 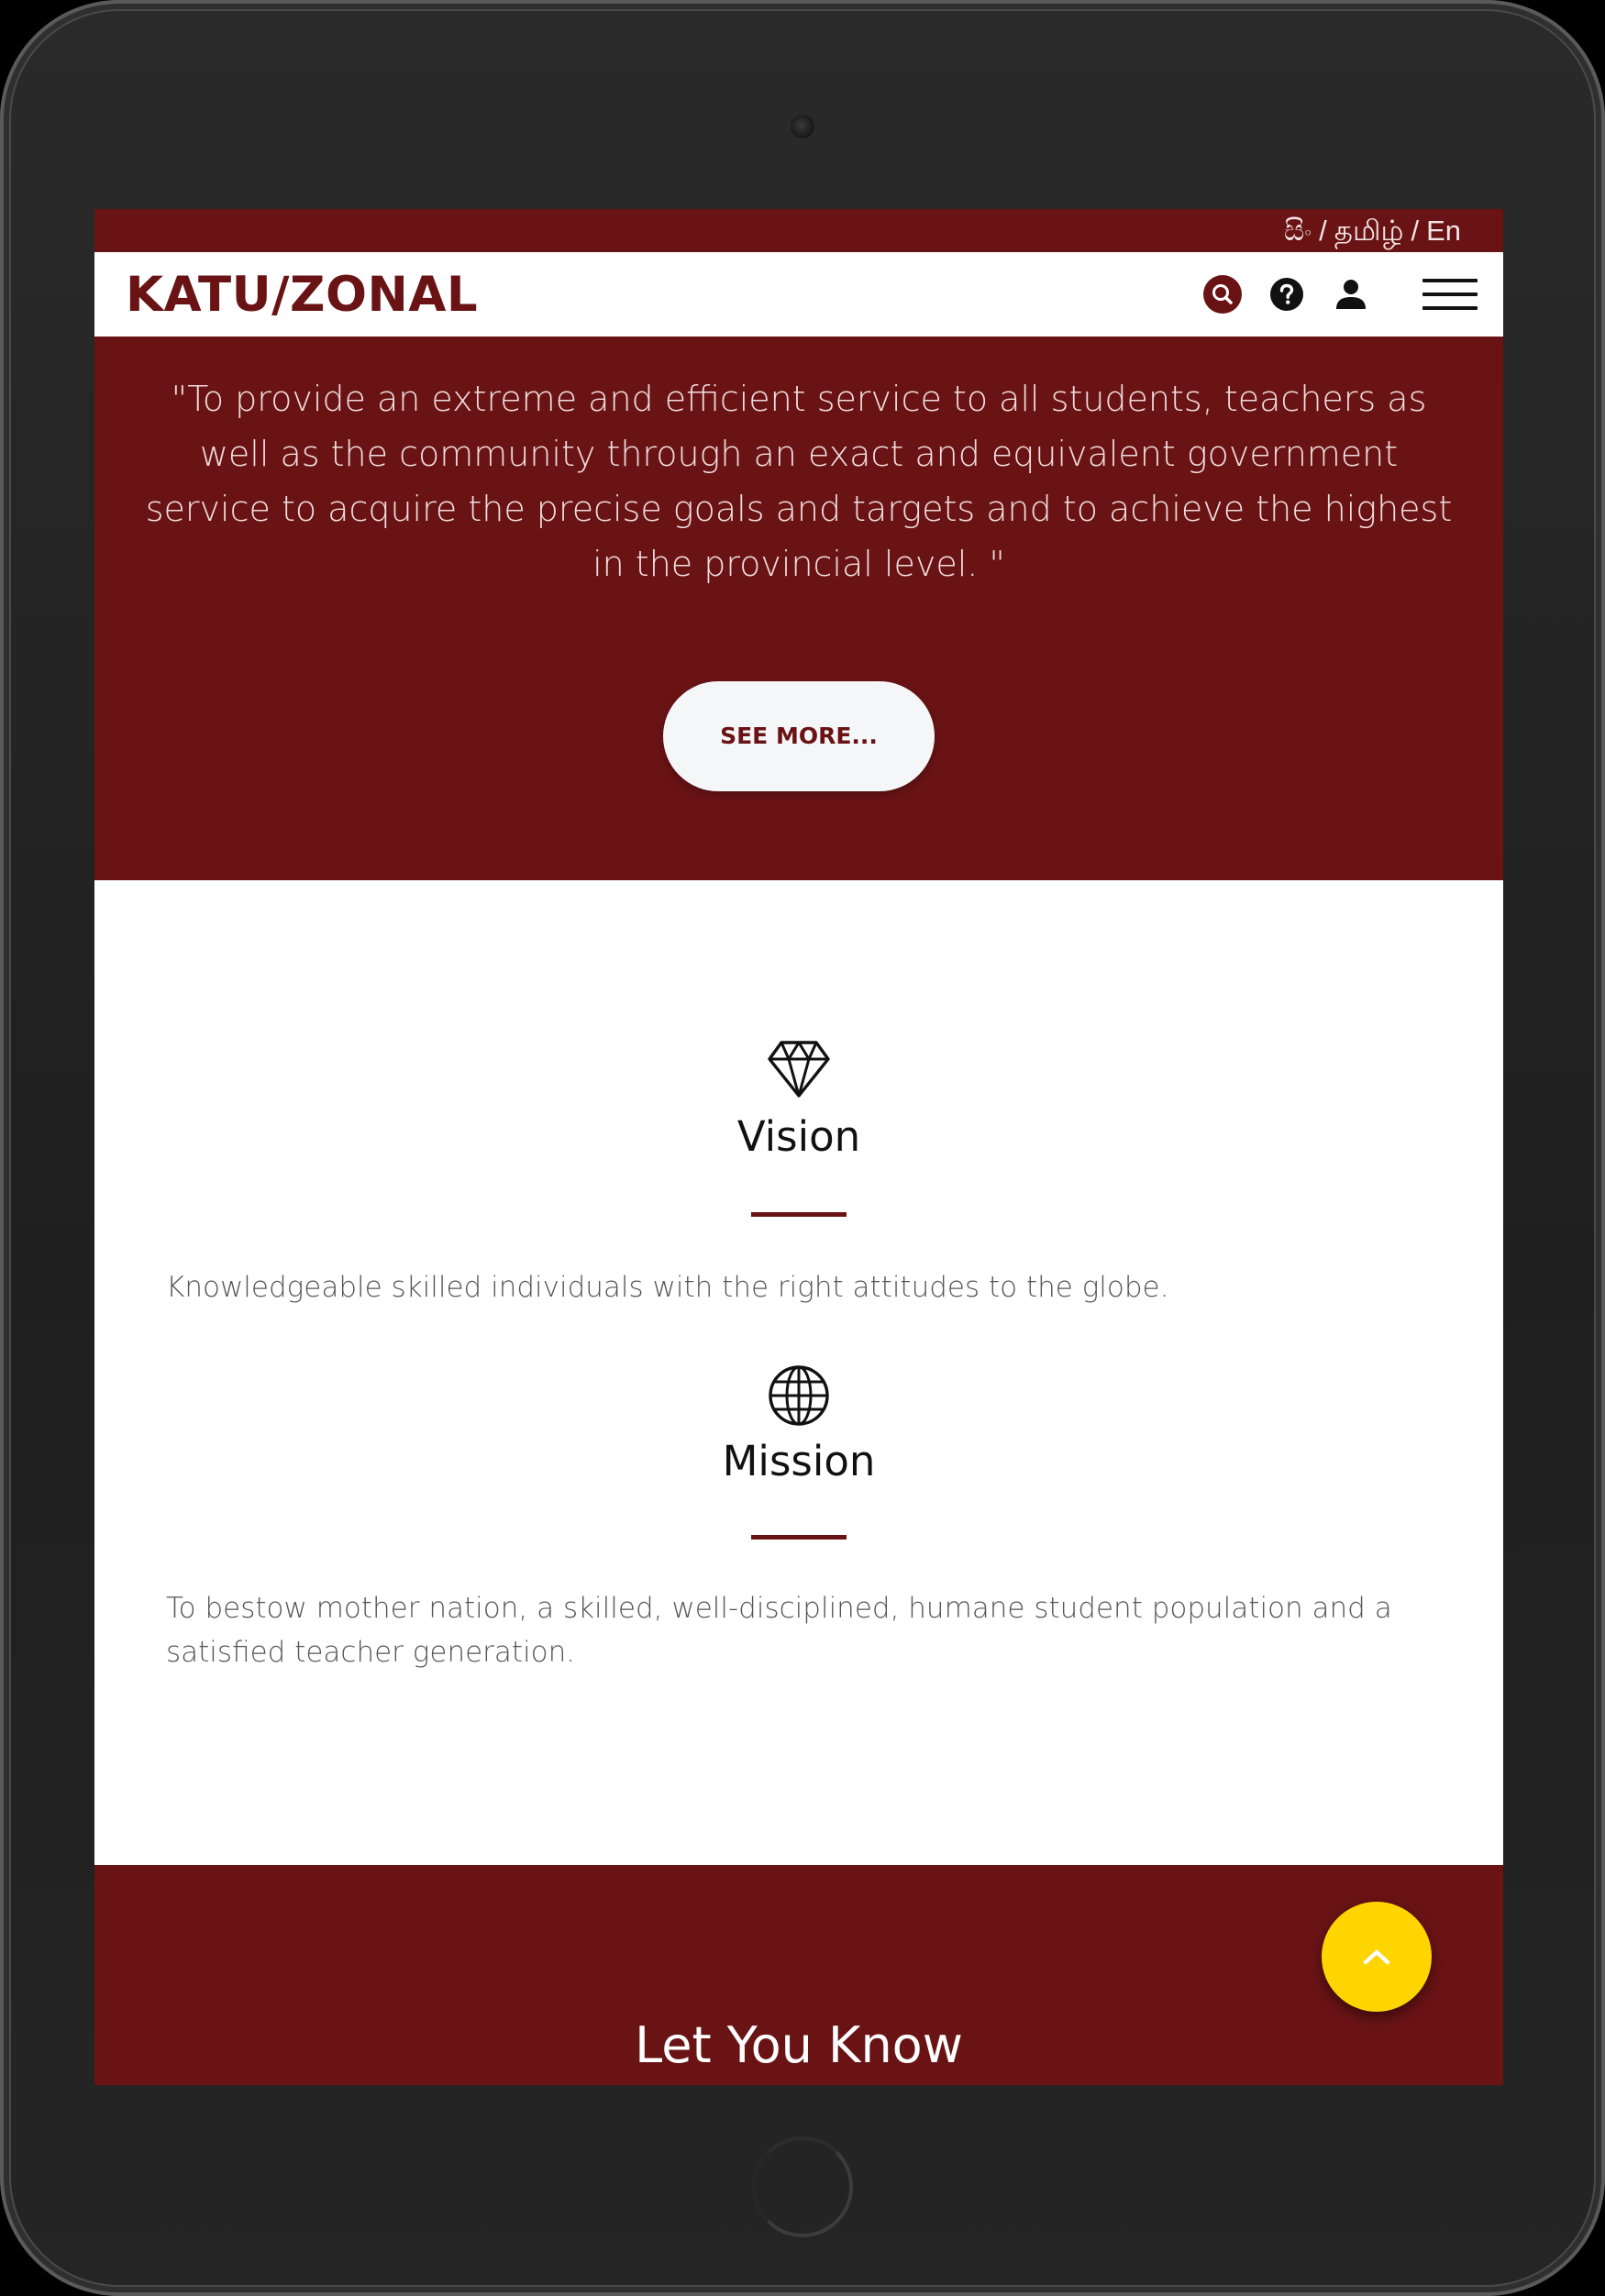 What do you see at coordinates (799, 1461) in the screenshot?
I see `mission-title: Mission` at bounding box center [799, 1461].